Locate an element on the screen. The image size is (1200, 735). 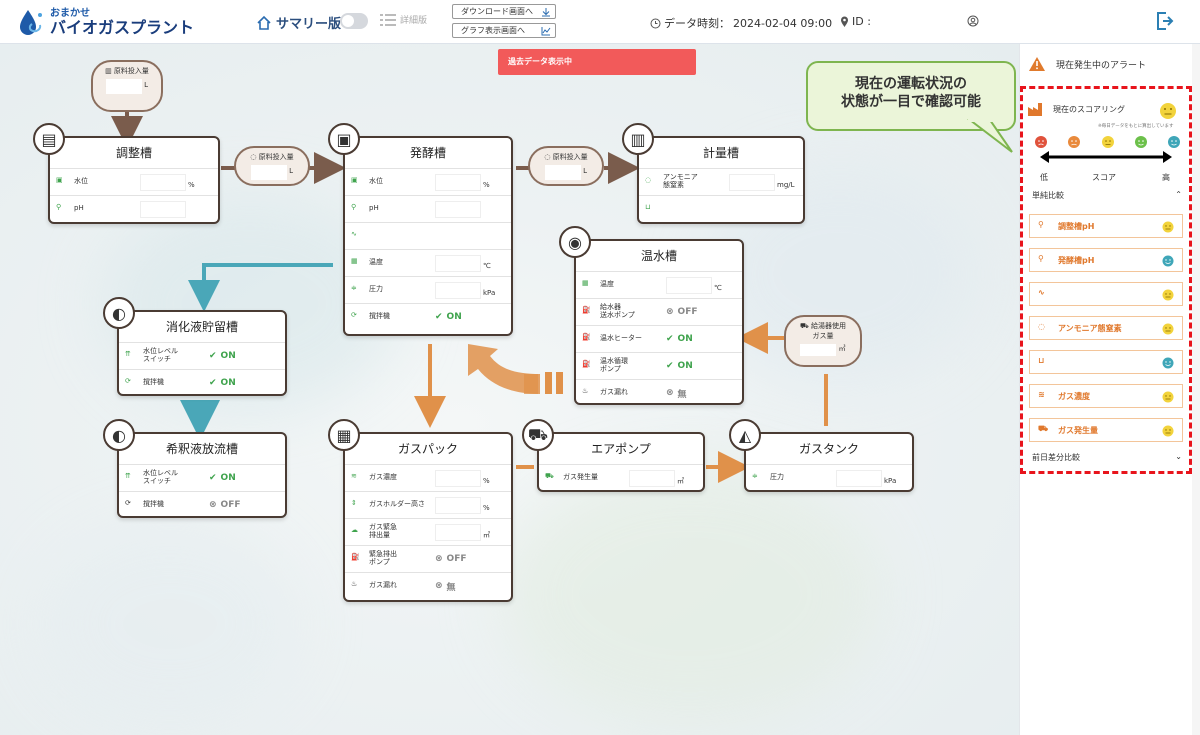
unit: kPa is located at coordinates (489, 293).